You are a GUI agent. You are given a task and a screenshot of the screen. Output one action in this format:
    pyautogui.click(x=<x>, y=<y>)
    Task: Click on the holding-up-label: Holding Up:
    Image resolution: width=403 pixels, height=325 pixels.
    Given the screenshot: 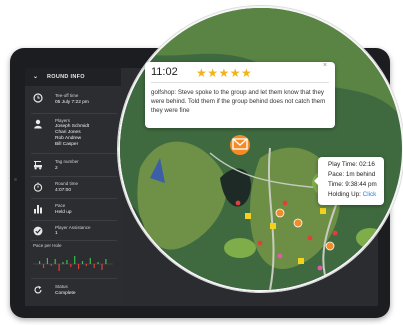 What is the action you would take?
    pyautogui.click(x=345, y=194)
    